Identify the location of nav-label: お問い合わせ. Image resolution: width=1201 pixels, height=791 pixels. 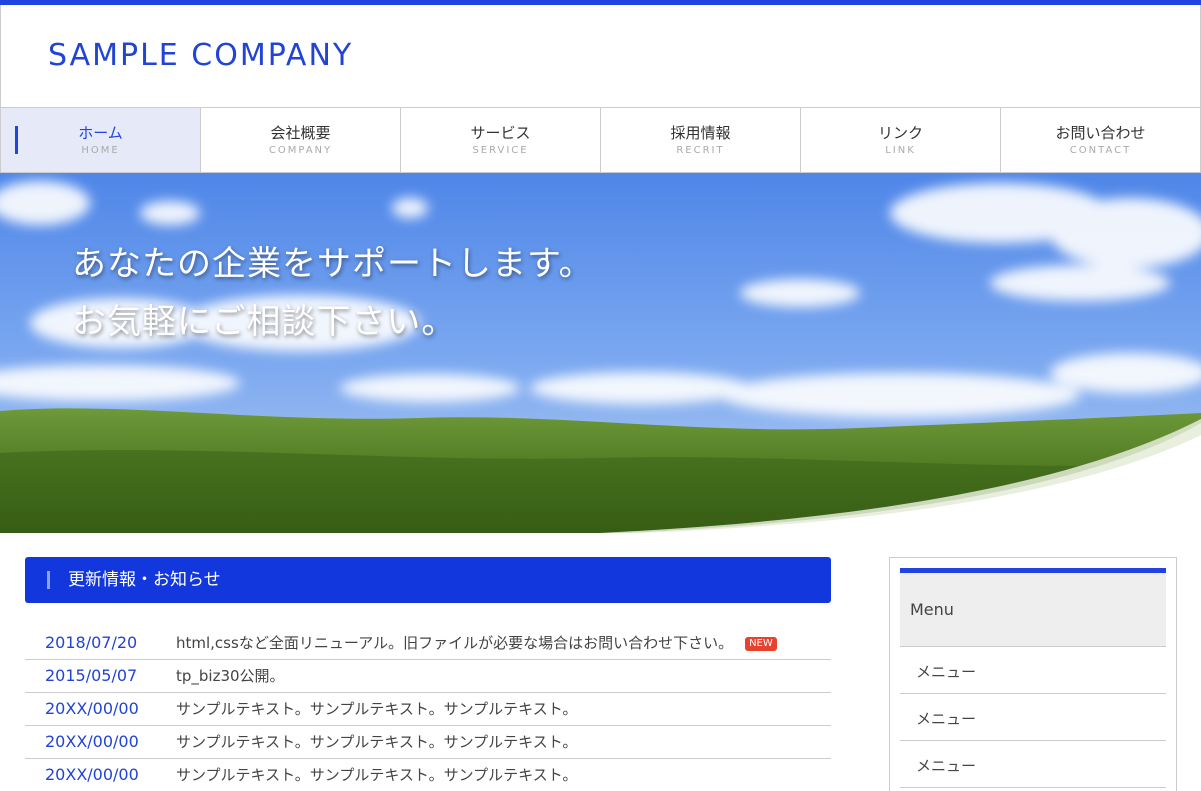
(1100, 132).